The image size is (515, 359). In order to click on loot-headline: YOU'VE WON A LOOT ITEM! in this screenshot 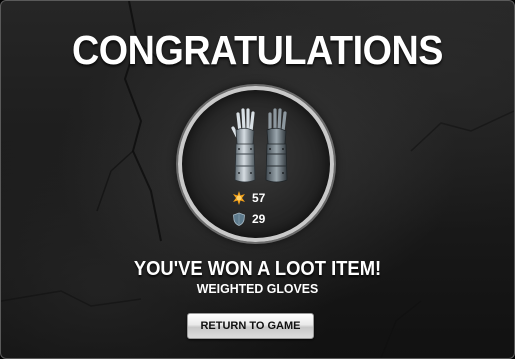, I will do `click(257, 269)`.